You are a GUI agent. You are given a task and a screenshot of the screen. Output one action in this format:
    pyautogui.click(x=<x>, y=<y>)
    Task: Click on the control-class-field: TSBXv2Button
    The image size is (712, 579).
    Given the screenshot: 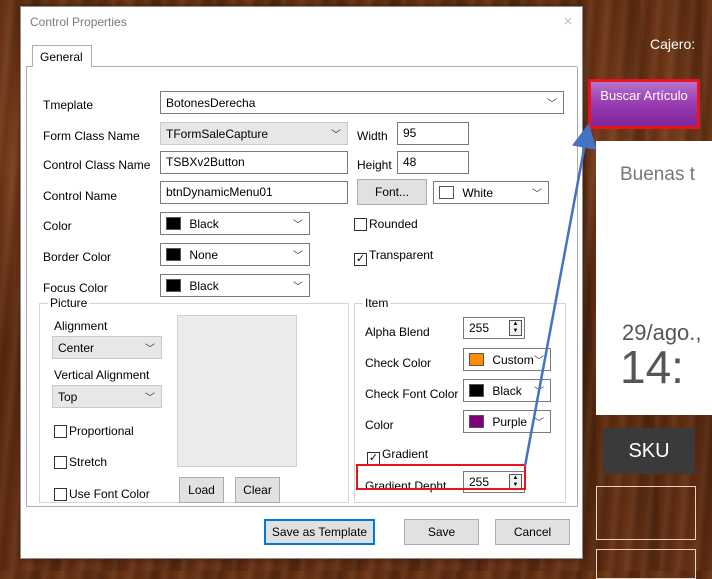 What is the action you would take?
    pyautogui.click(x=254, y=162)
    